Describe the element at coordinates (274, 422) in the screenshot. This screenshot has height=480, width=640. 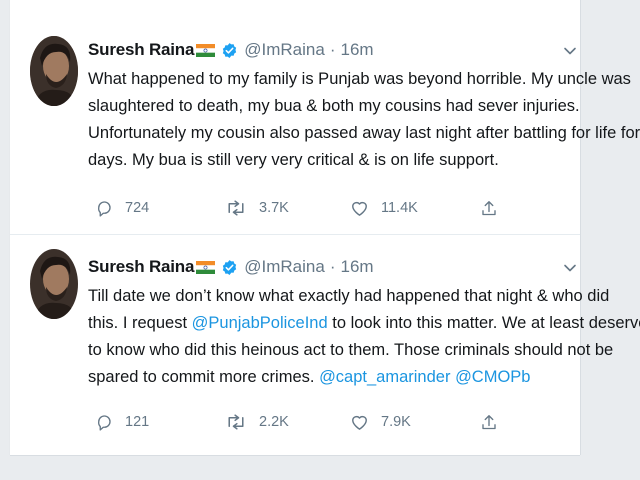
I see `retweet-count: 2.2K` at that location.